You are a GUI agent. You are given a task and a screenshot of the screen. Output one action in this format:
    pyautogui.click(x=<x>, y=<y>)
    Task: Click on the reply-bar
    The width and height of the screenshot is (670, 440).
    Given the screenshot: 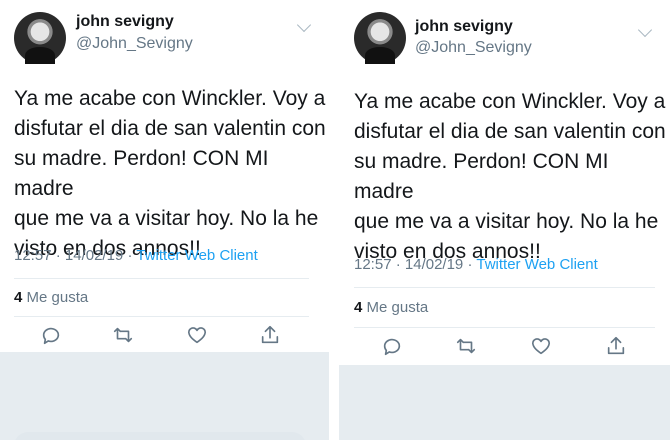 What is the action you would take?
    pyautogui.click(x=160, y=436)
    